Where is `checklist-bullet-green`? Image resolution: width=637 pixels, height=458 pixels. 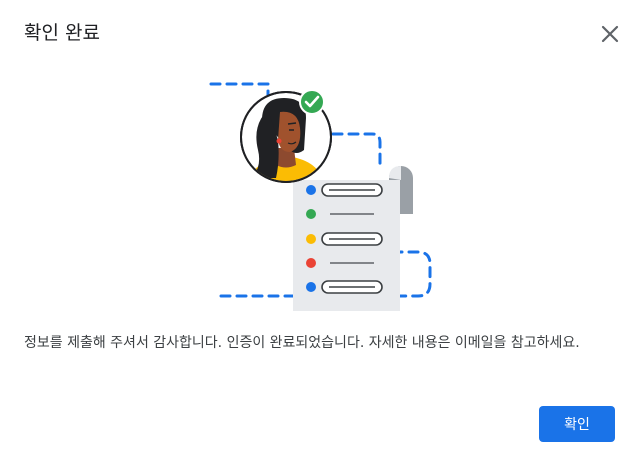 checklist-bullet-green is located at coordinates (311, 214).